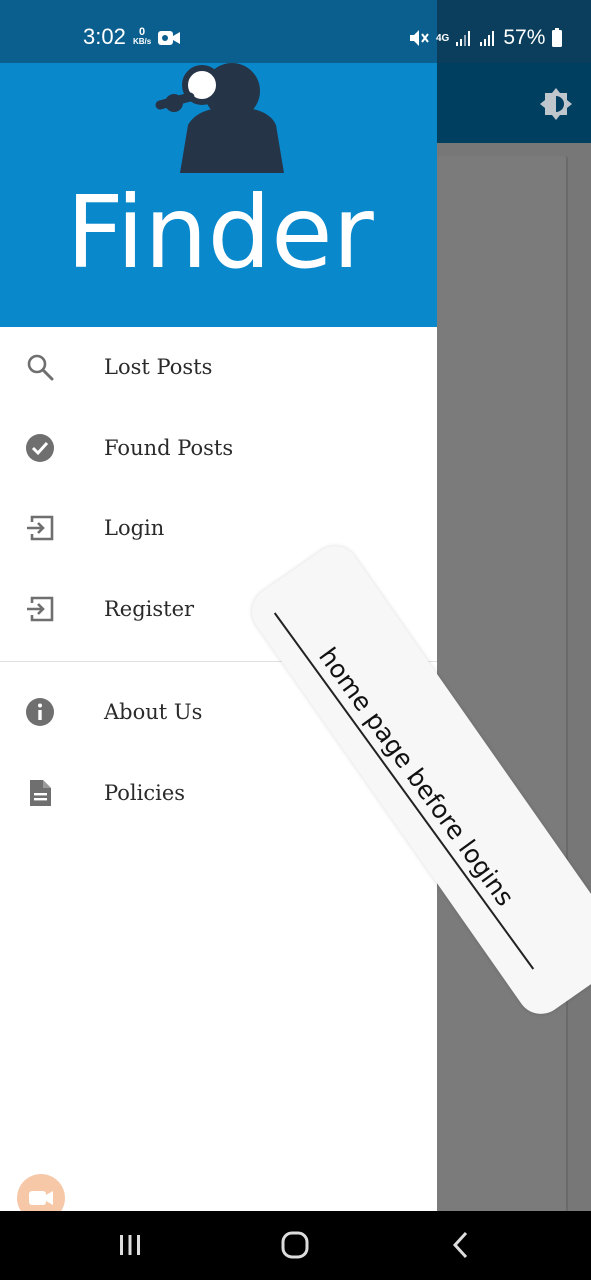 This screenshot has height=1280, width=591. Describe the element at coordinates (158, 367) in the screenshot. I see `menu-item-label: Lost Posts` at that location.